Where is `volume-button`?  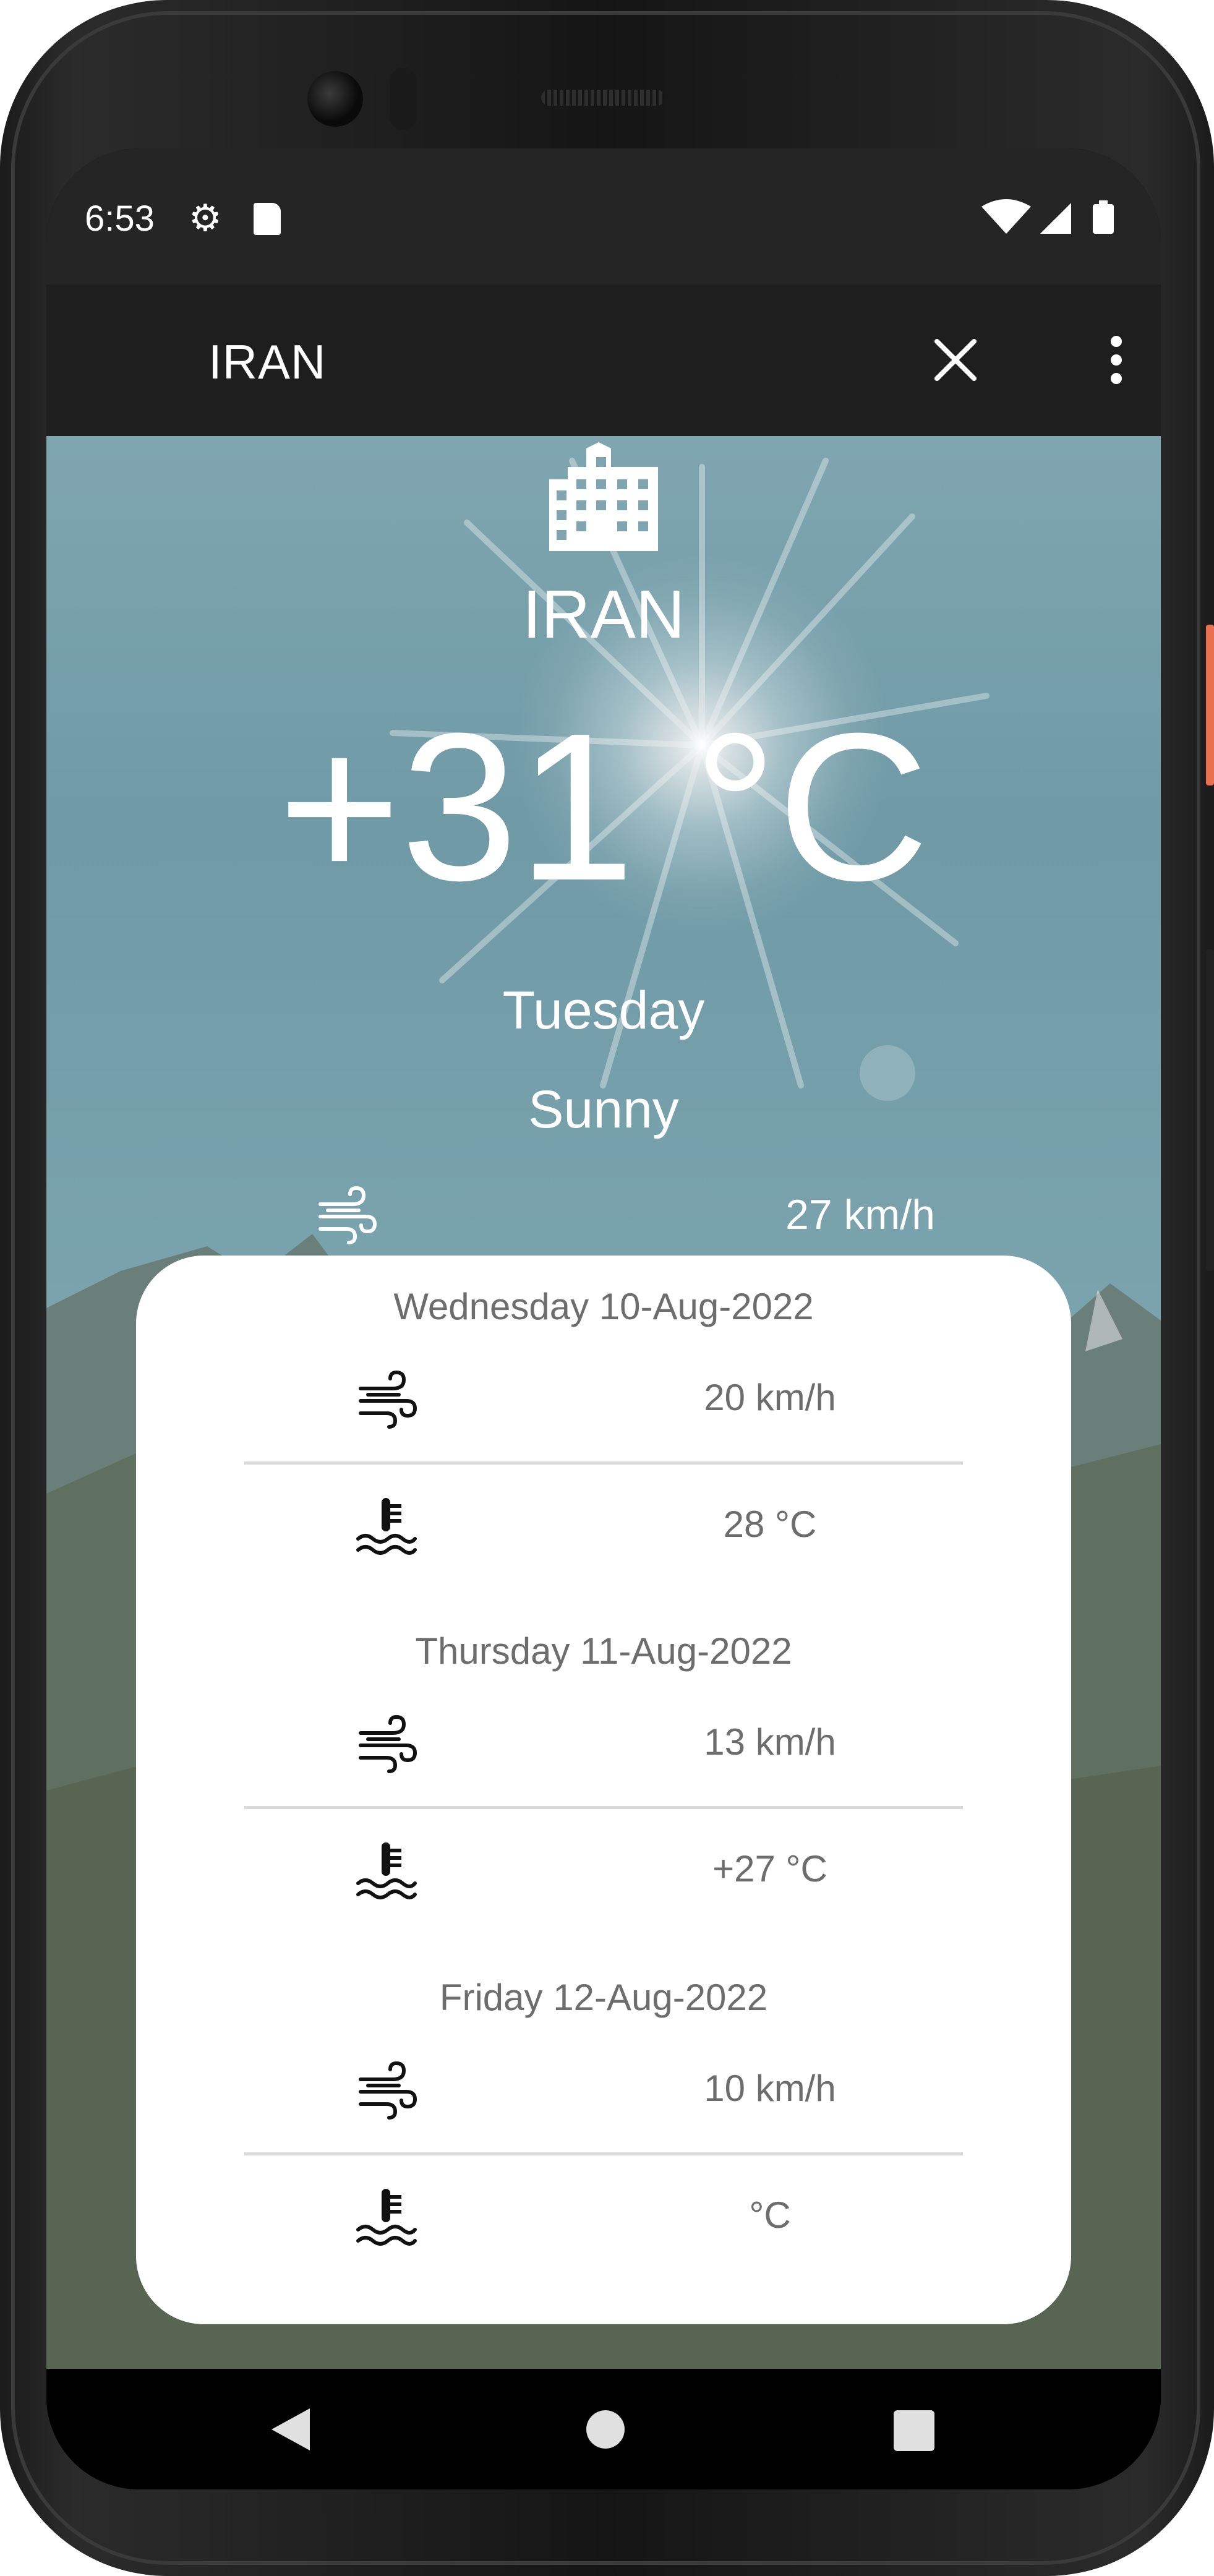
volume-button is located at coordinates (1210, 1110).